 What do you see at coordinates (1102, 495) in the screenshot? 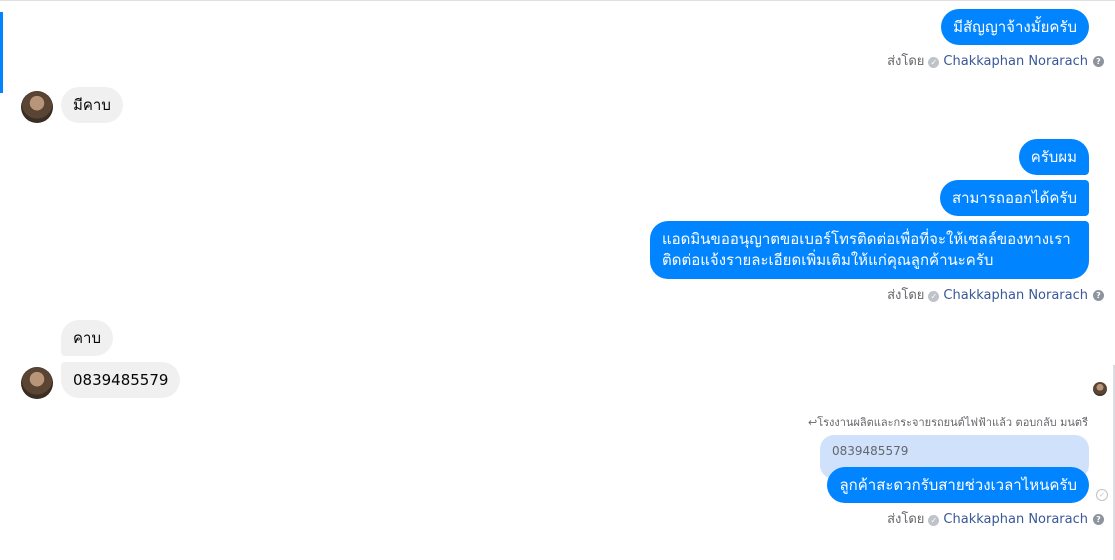
I see `delivered-check-icon: ✓` at bounding box center [1102, 495].